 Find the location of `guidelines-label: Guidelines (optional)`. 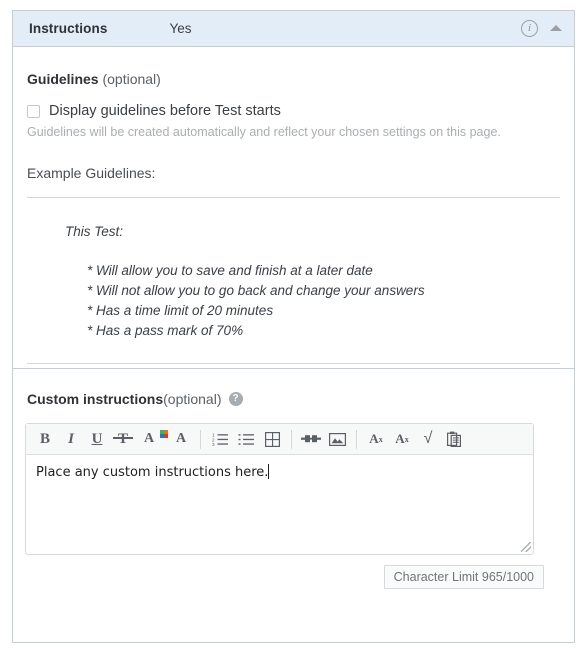

guidelines-label: Guidelines (optional) is located at coordinates (293, 79).